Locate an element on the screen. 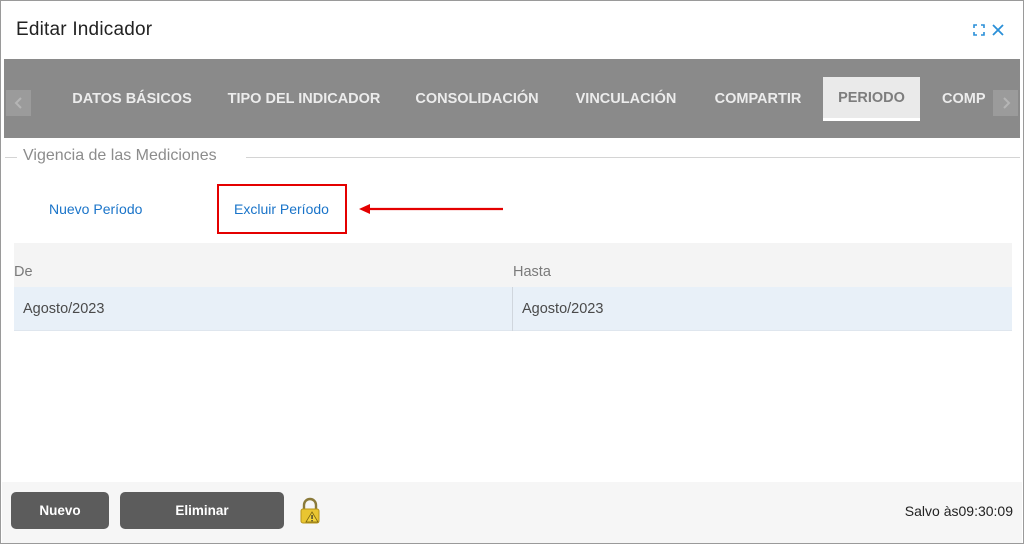 This screenshot has width=1024, height=544. column-separator is located at coordinates (512, 309).